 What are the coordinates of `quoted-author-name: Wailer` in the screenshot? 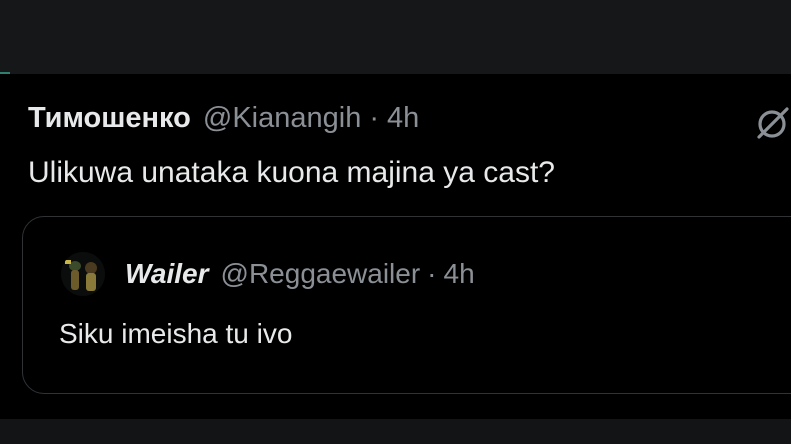 It's located at (167, 274).